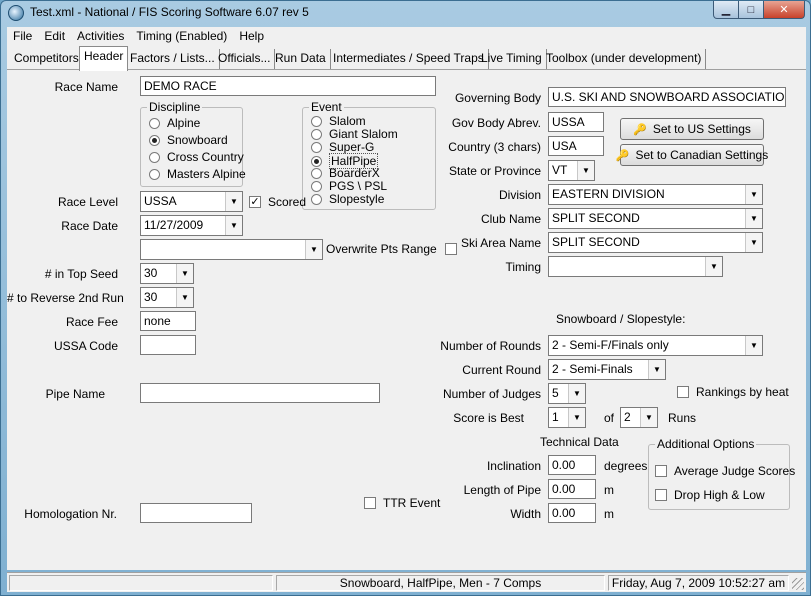 This screenshot has height=596, width=811. I want to click on radio-label: Alpine, so click(184, 123).